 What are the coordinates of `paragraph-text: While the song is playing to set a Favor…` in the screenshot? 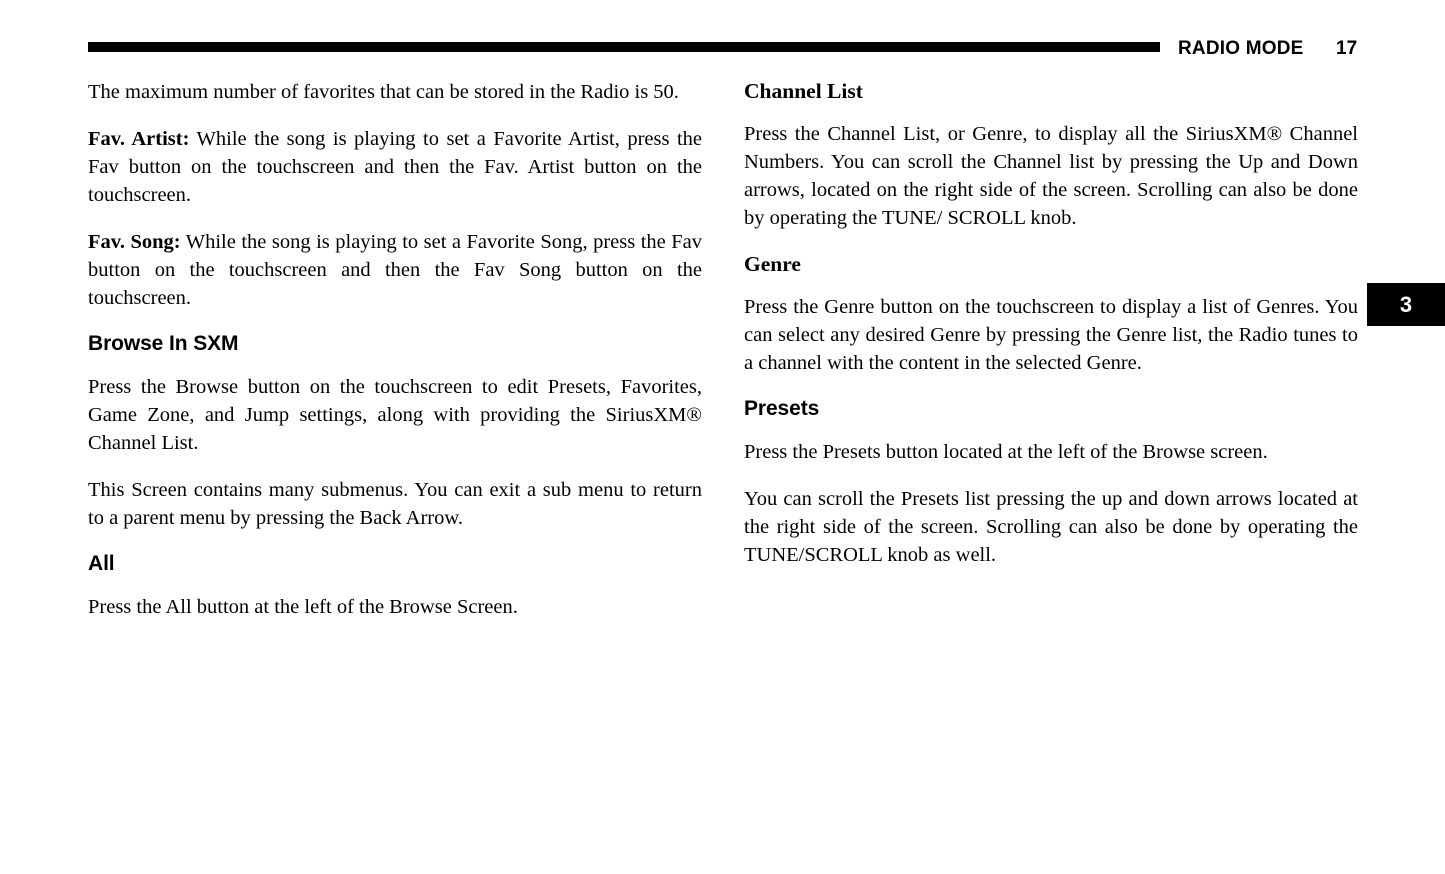 It's located at (395, 270).